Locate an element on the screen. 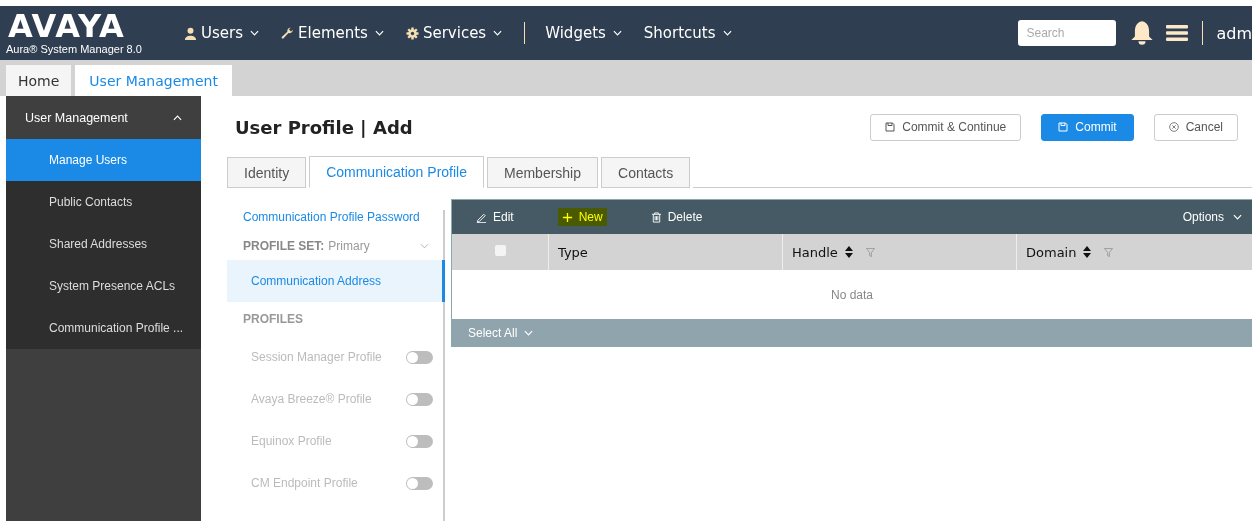 This screenshot has width=1252, height=521. commit-button: Commit is located at coordinates (1087, 127).